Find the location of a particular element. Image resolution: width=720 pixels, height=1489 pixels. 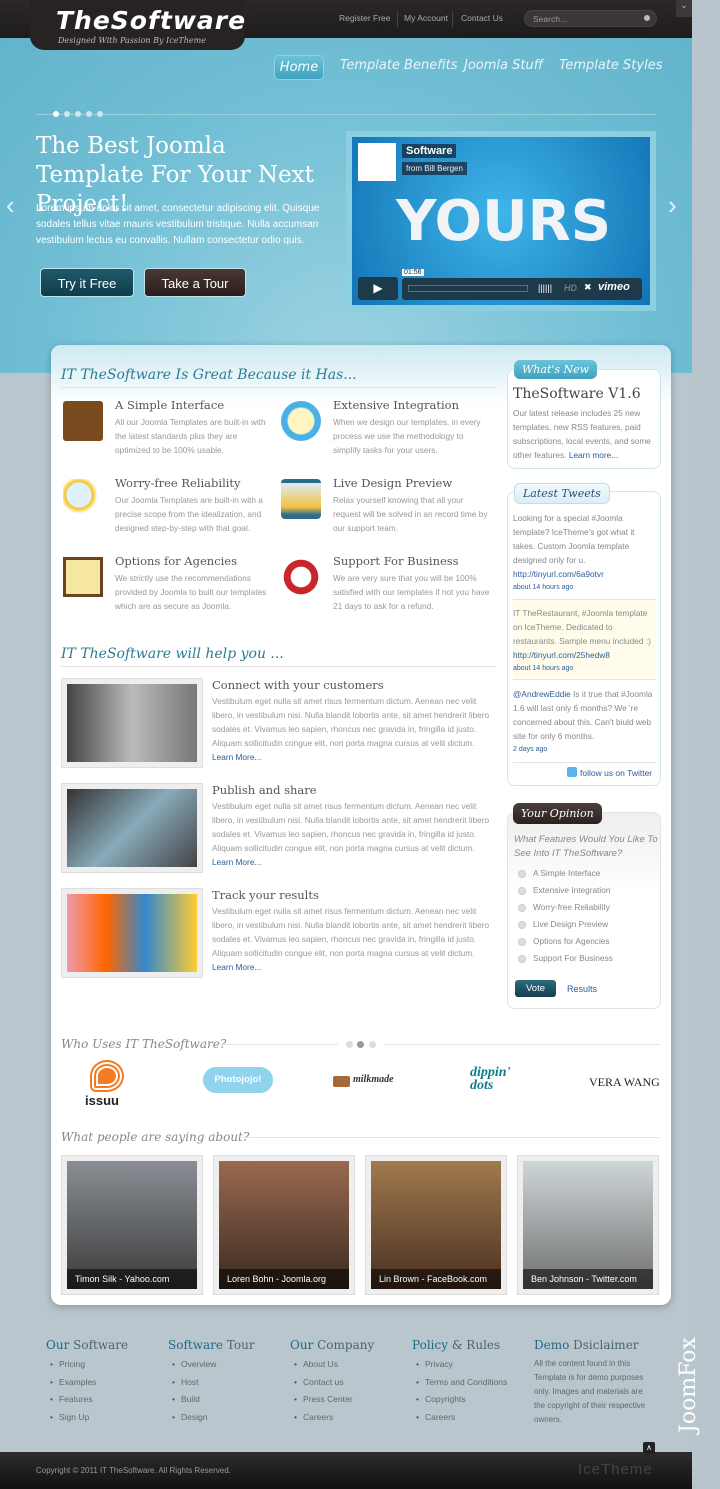

poll-option: Extensive Integration is located at coordinates (565, 893).